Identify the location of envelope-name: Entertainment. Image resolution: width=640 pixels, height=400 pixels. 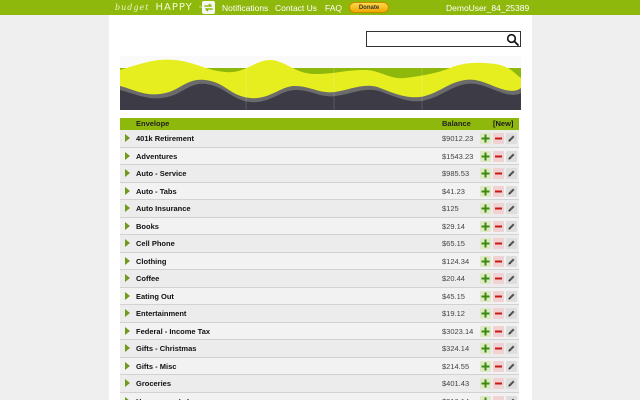
(161, 313).